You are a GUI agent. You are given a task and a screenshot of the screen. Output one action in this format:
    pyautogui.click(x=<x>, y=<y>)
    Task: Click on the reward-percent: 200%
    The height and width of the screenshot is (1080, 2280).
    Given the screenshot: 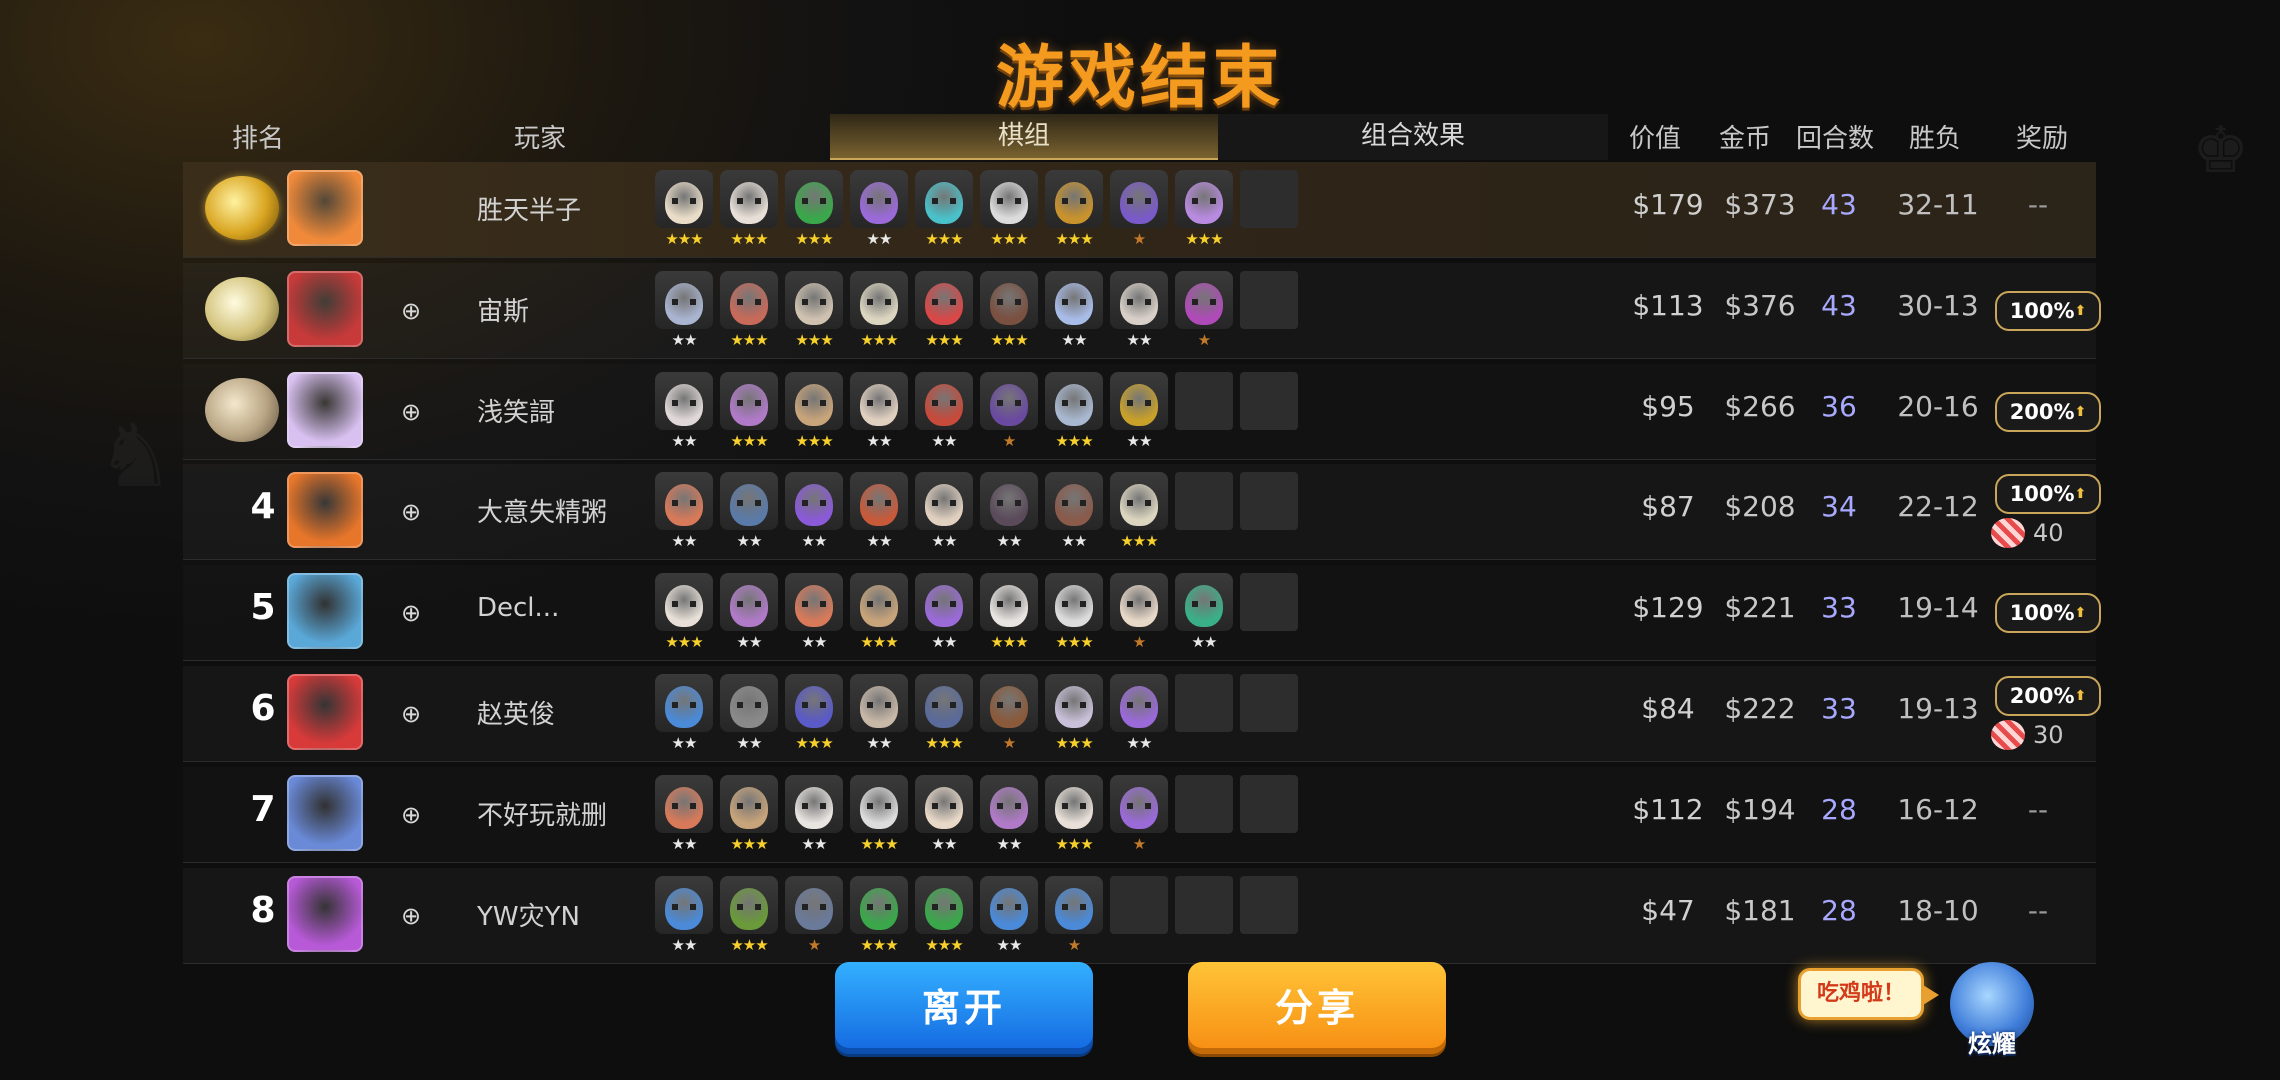 What is the action you would take?
    pyautogui.click(x=2042, y=412)
    